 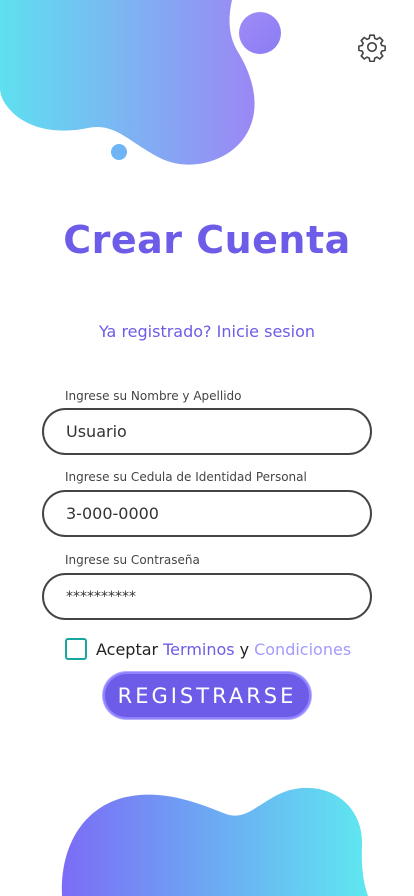 What do you see at coordinates (207, 331) in the screenshot?
I see `login-link: Ya registrado? Inicie sesion` at bounding box center [207, 331].